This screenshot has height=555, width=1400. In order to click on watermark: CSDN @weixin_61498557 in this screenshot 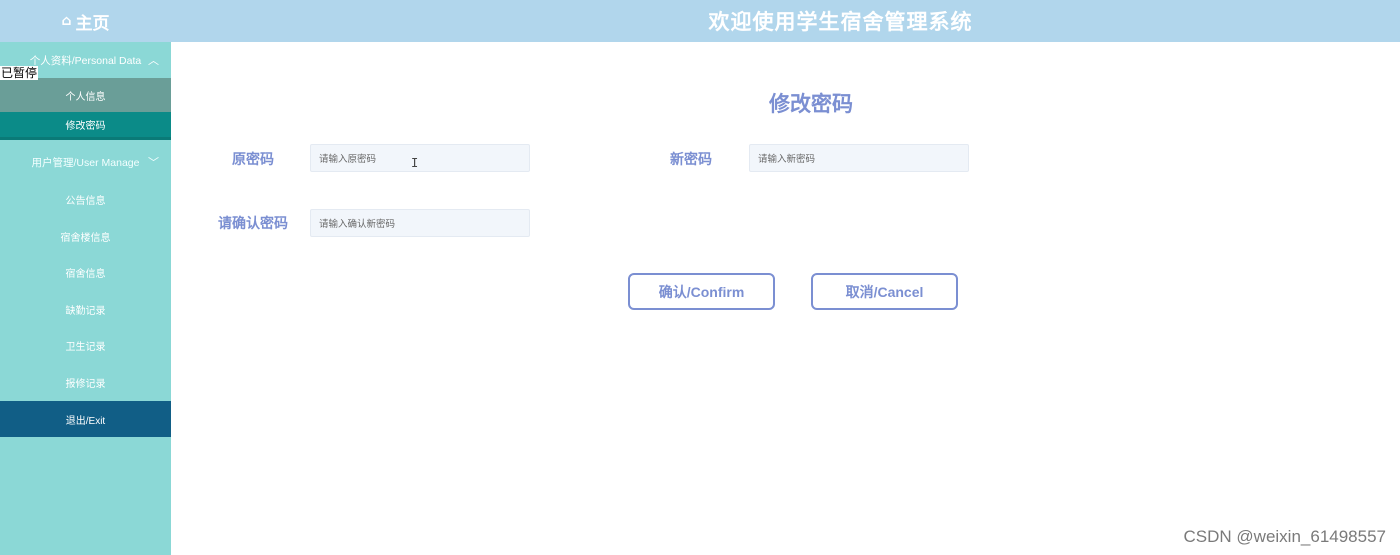, I will do `click(1284, 536)`.